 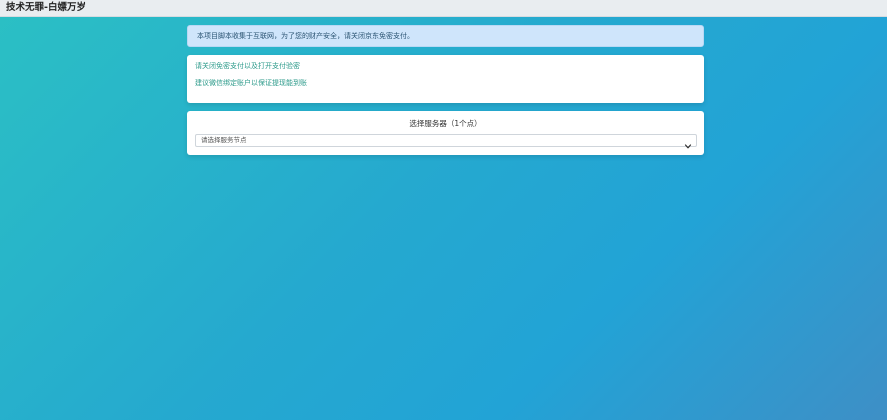 I want to click on tip-disable-passwordless-pay: 请关闭免密支付以及打开支付验密, so click(x=247, y=66).